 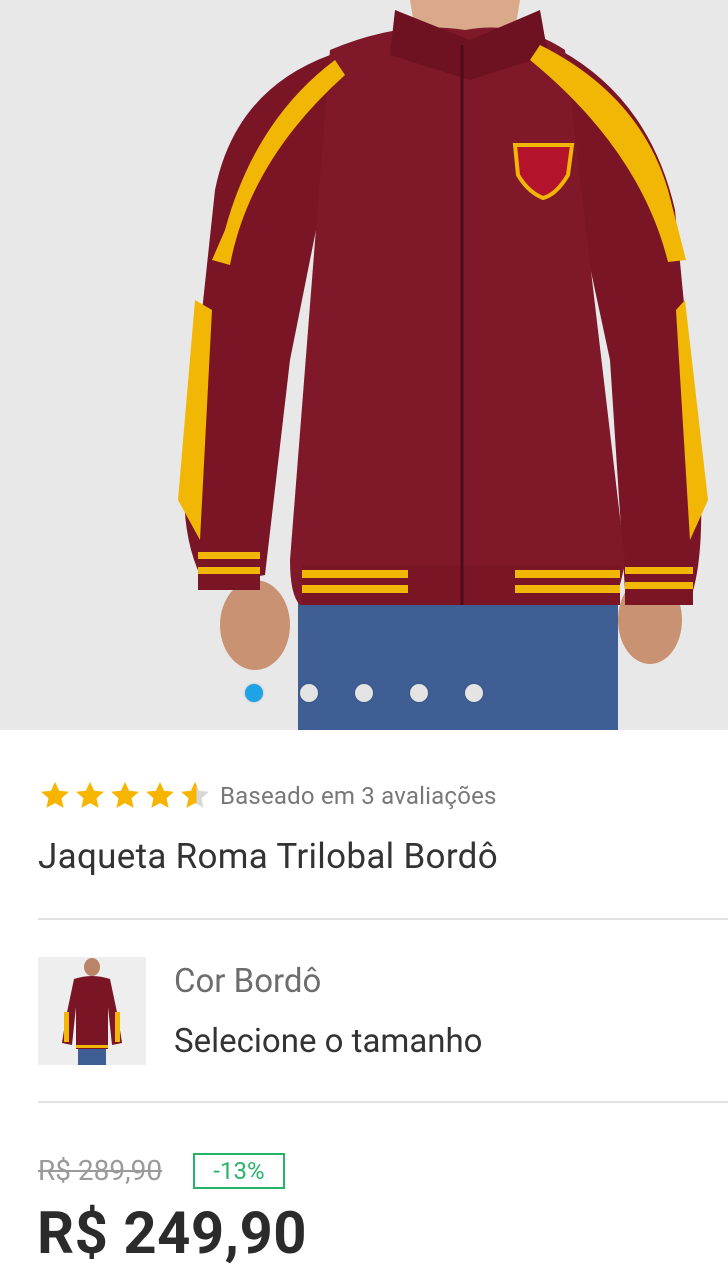 I want to click on rating-count-text: Baseado em 3 avaliações, so click(x=358, y=796).